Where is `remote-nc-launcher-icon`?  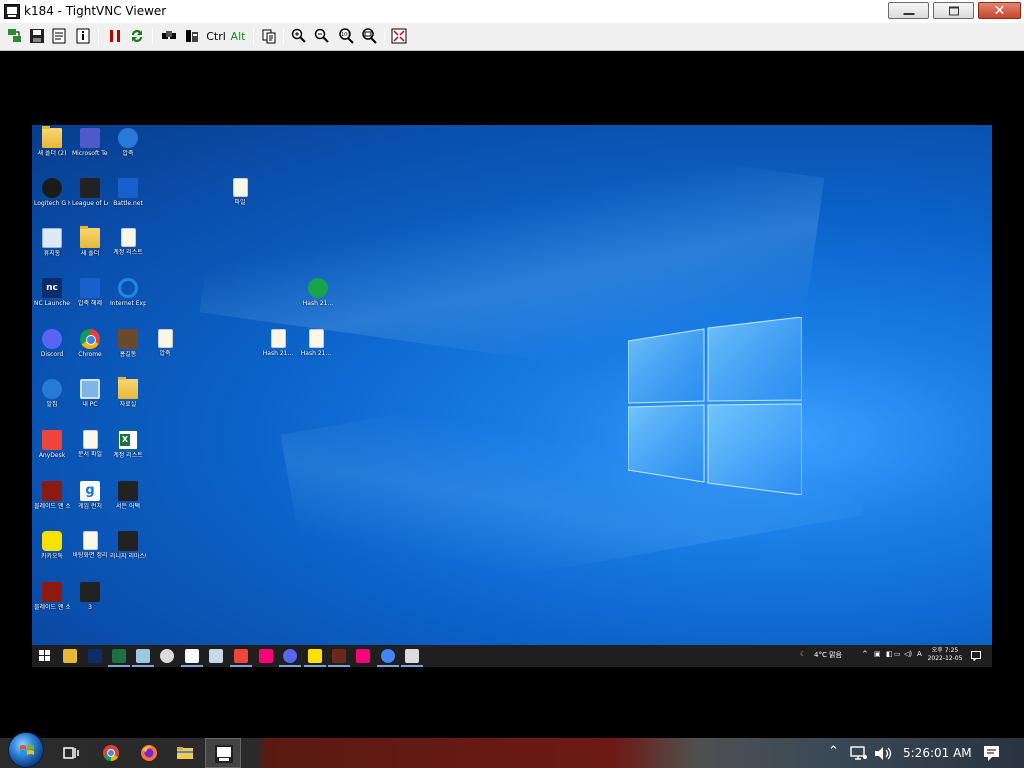 remote-nc-launcher-icon is located at coordinates (95, 656).